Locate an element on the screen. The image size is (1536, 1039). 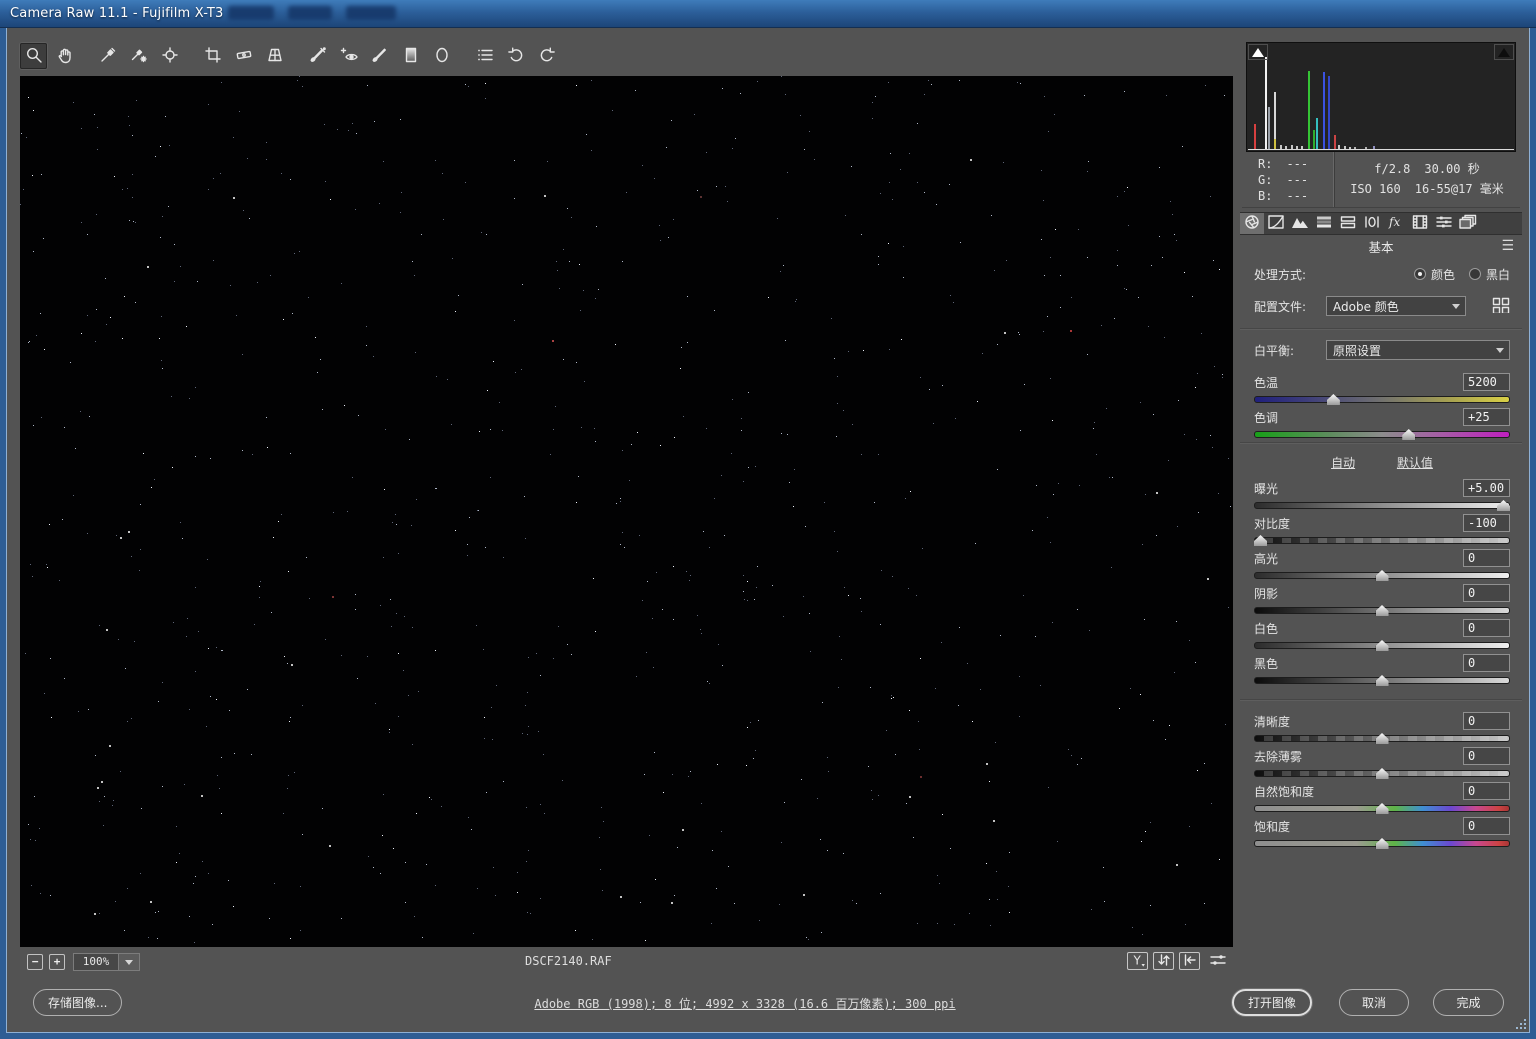
tab-detail is located at coordinates (1300, 223).